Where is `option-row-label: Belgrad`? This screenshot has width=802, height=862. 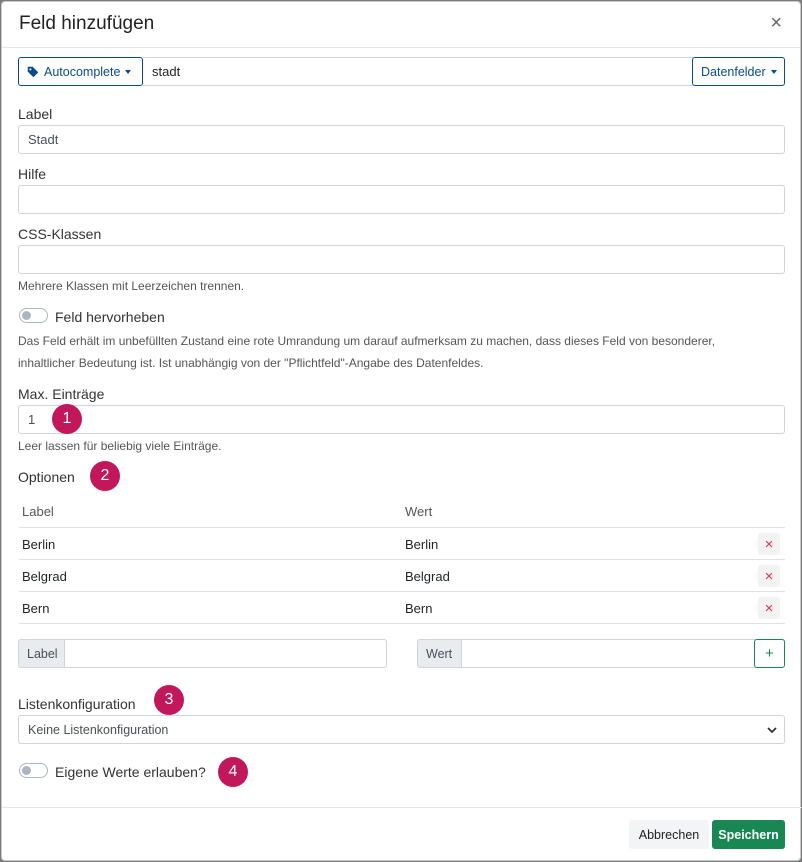
option-row-label: Belgrad is located at coordinates (44, 576).